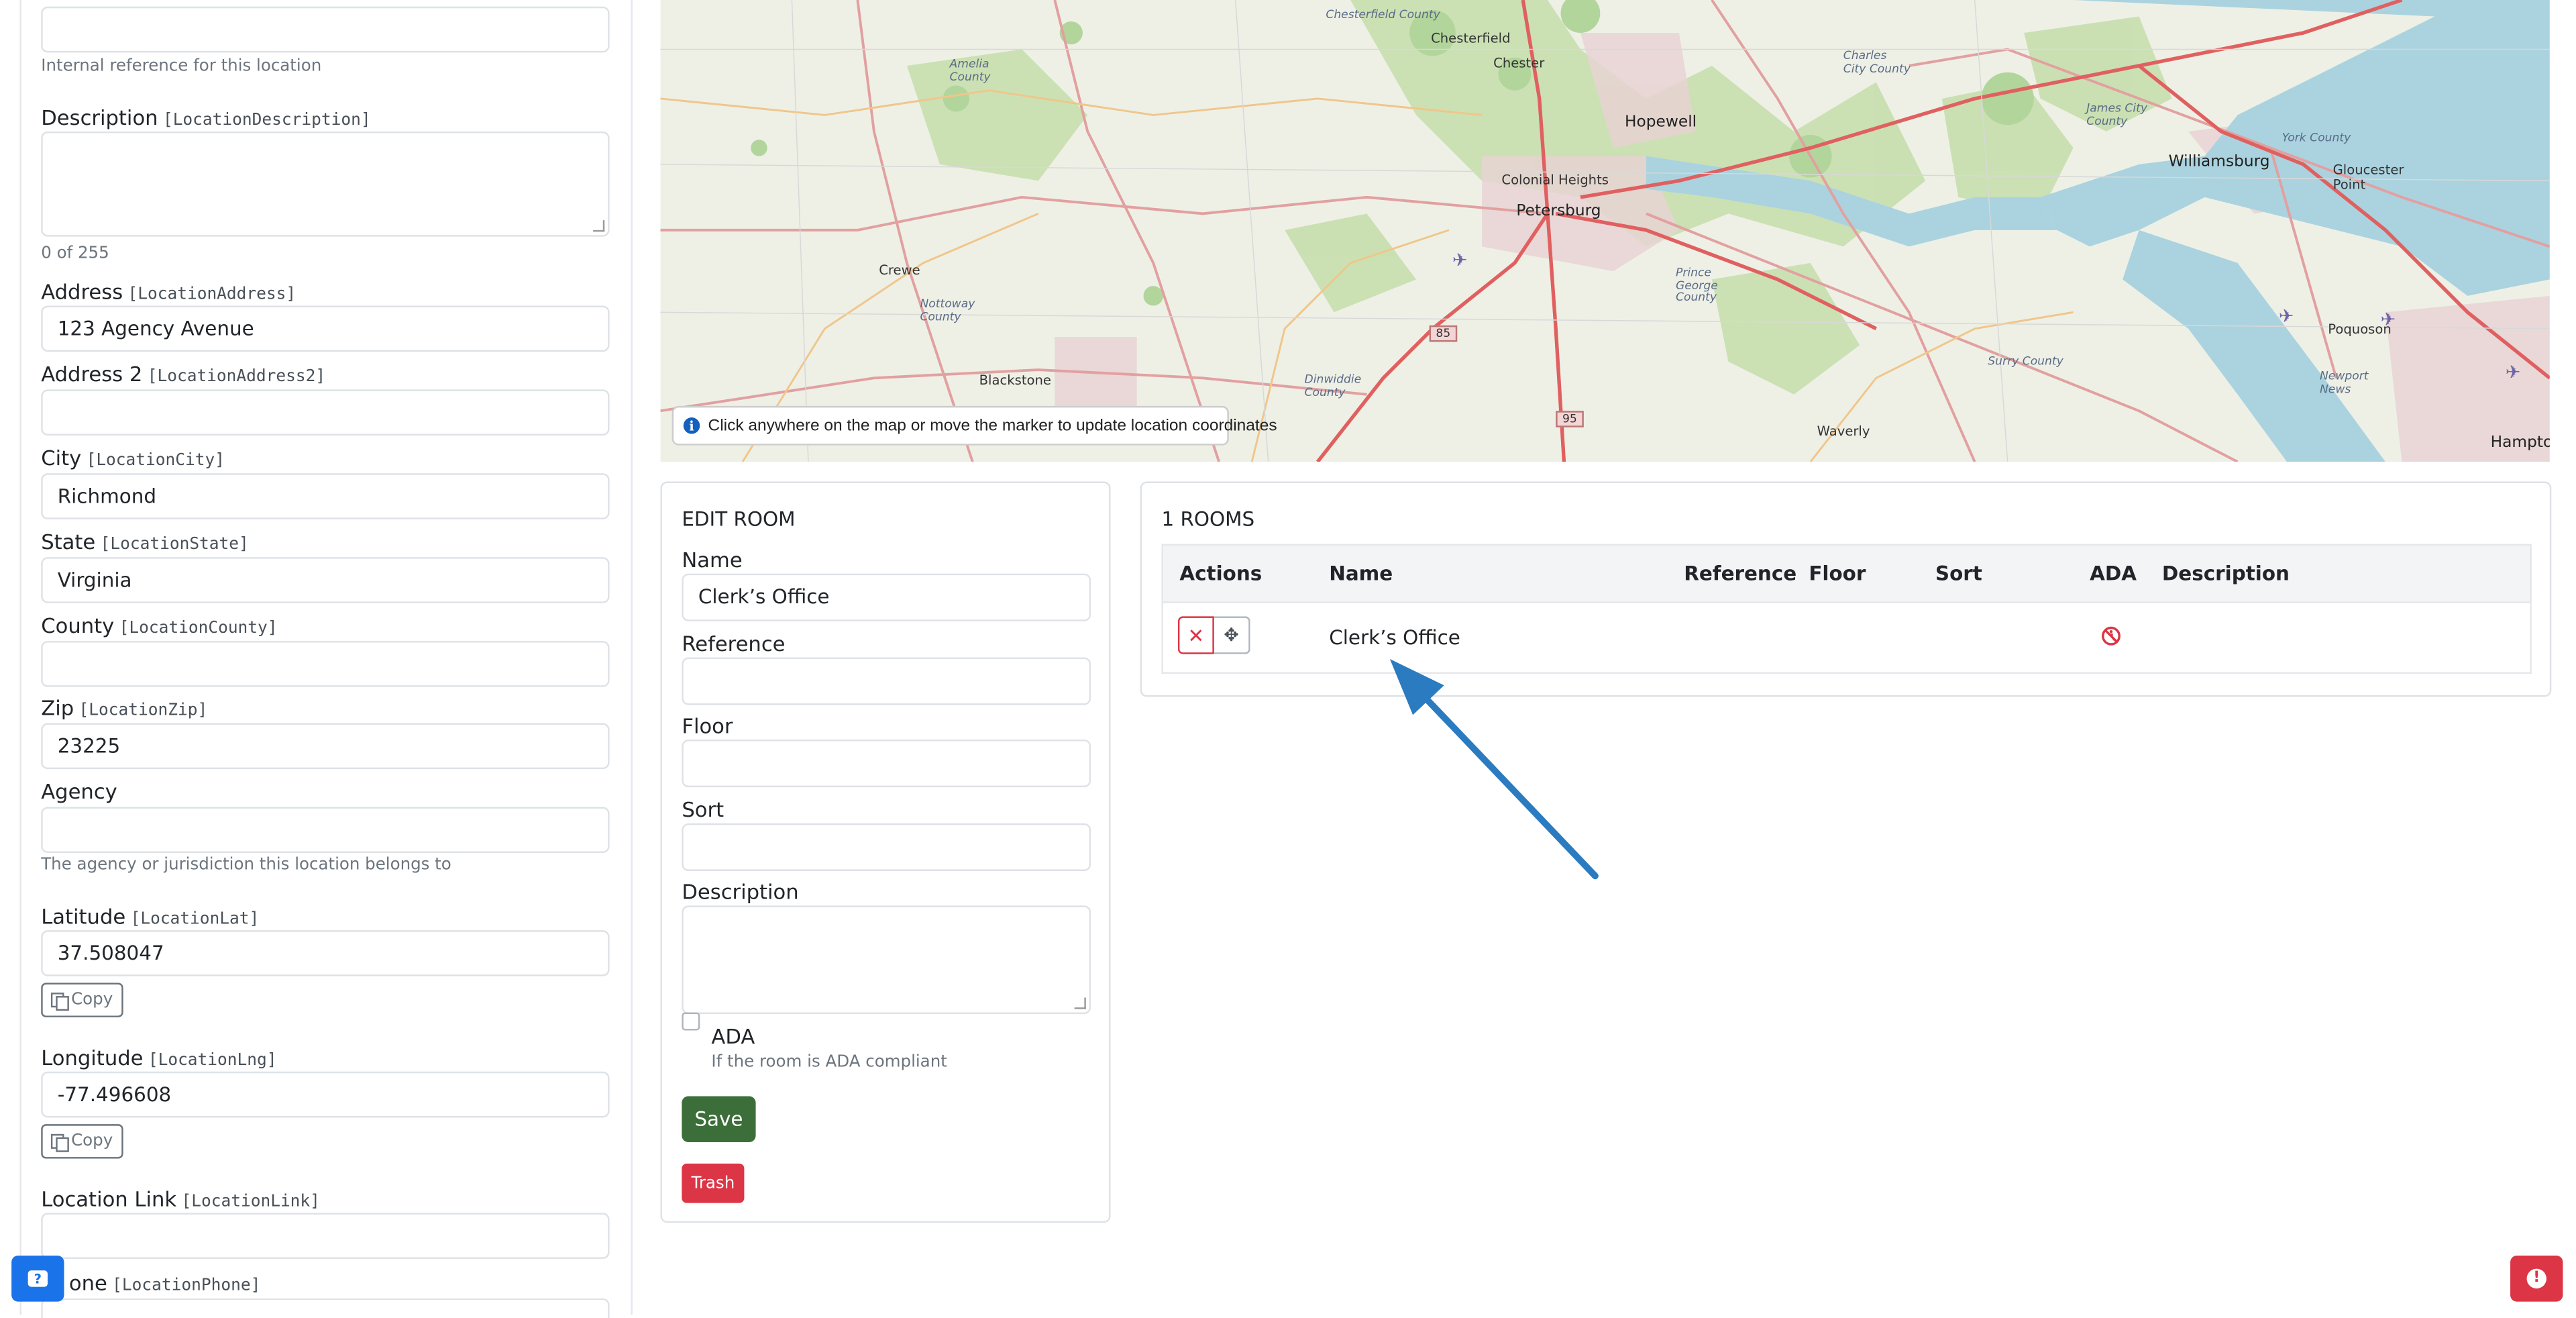 This screenshot has height=1318, width=2576. Describe the element at coordinates (703, 809) in the screenshot. I see `room-sort-label: Sort` at that location.